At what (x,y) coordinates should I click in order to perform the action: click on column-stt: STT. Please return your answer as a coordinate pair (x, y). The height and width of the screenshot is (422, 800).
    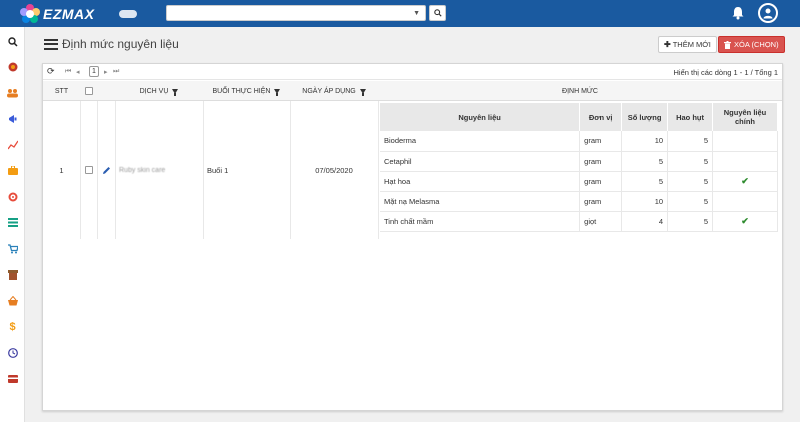
    Looking at the image, I should click on (61, 91).